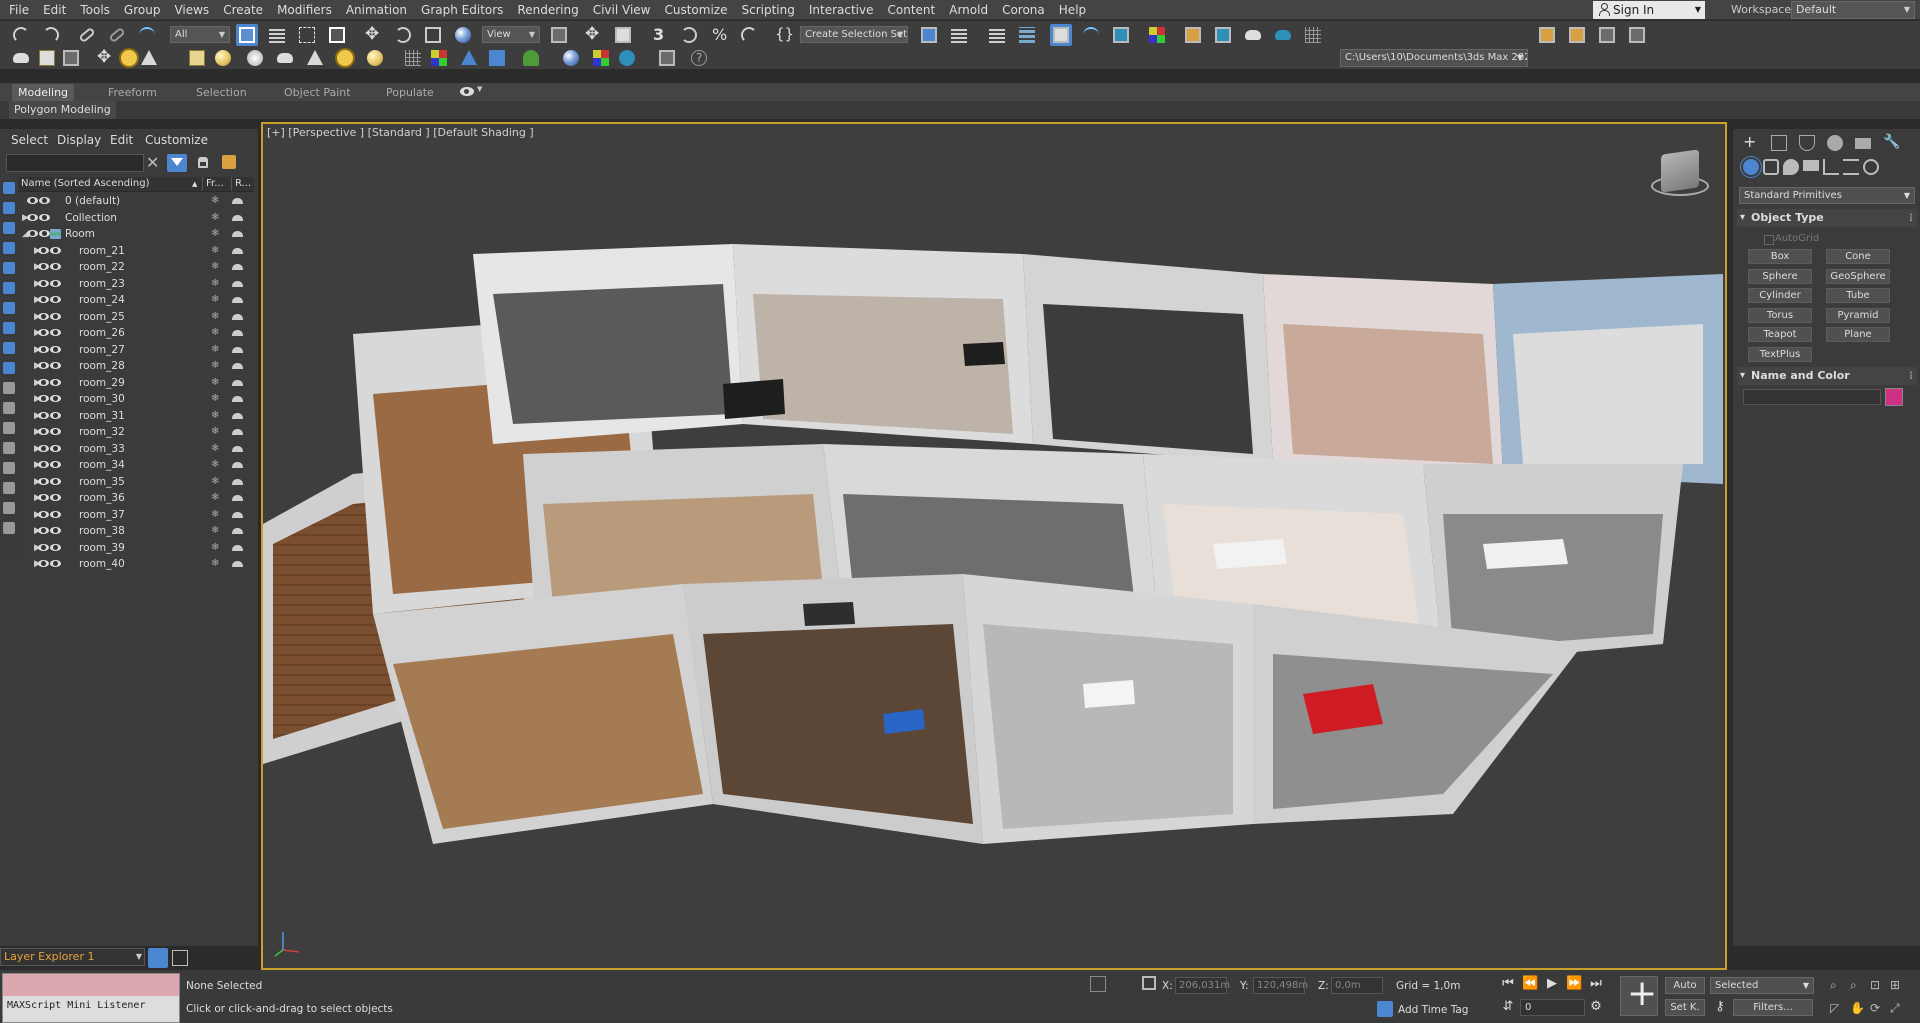 This screenshot has height=1023, width=1920. What do you see at coordinates (622, 10) in the screenshot?
I see `menu-civil-view: Civil View` at bounding box center [622, 10].